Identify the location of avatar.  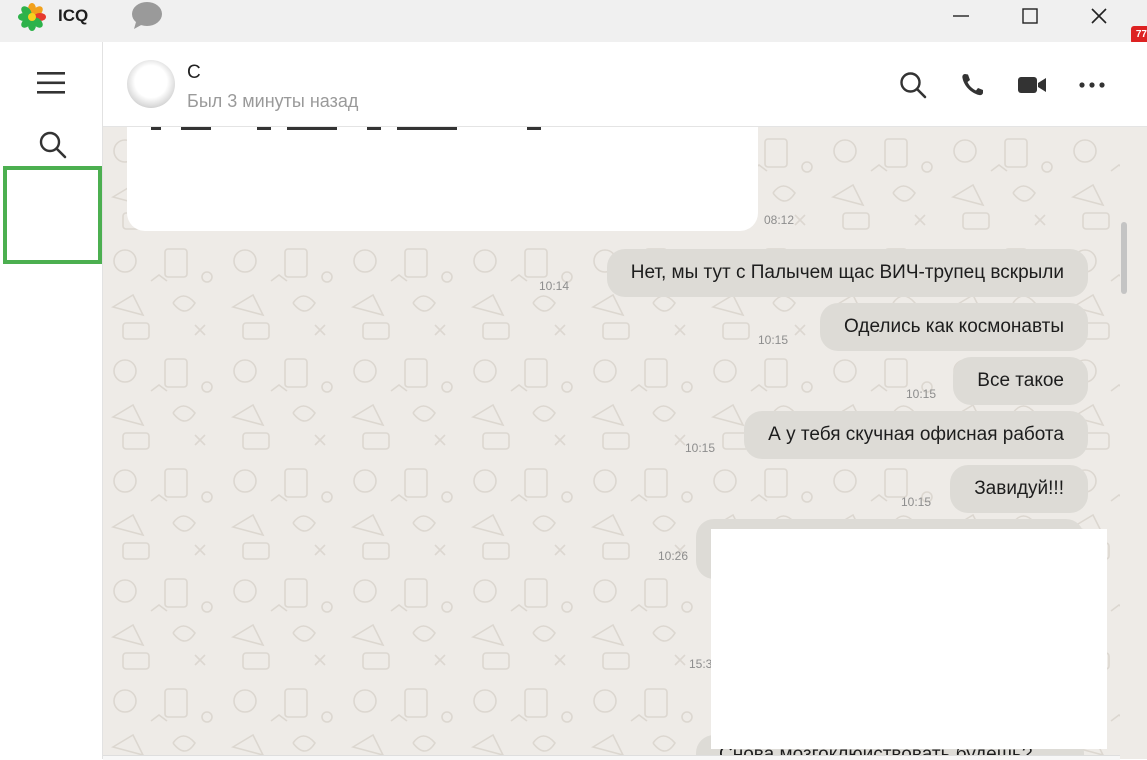
(151, 84).